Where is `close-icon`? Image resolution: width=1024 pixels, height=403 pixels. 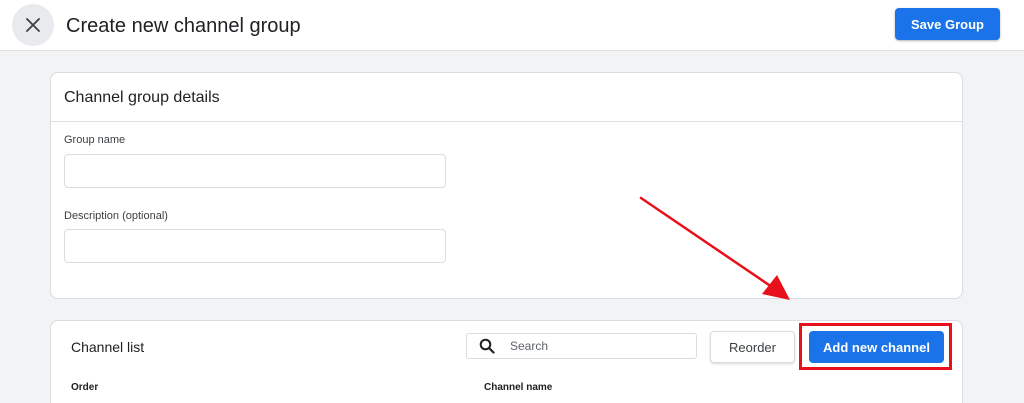 close-icon is located at coordinates (33, 25).